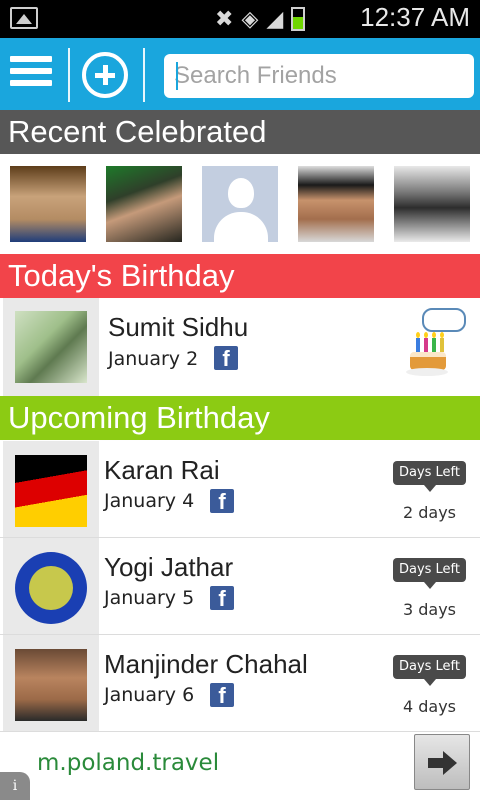 The image size is (480, 800). What do you see at coordinates (240, 489) in the screenshot?
I see `list-item: Karan Rai January 4 f Days Left 2 days` at bounding box center [240, 489].